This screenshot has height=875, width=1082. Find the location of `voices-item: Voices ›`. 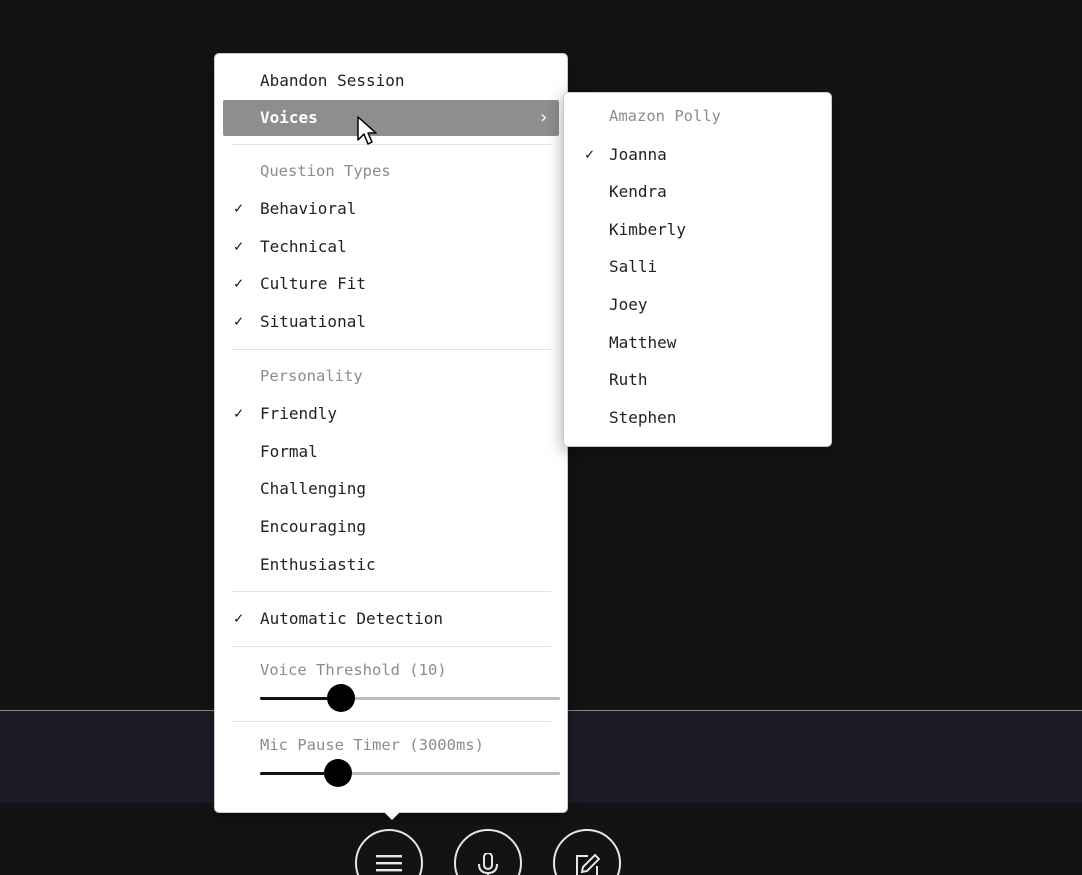

voices-item: Voices › is located at coordinates (391, 117).